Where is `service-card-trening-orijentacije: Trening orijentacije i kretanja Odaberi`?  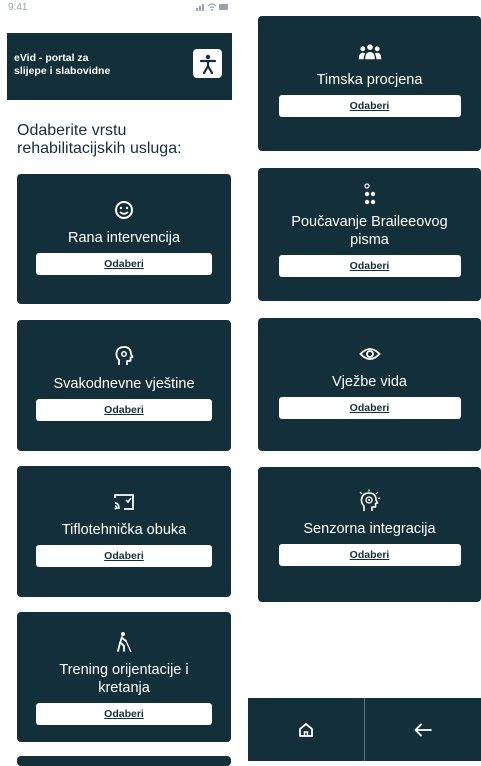 service-card-trening-orijentacije: Trening orijentacije i kretanja Odaberi is located at coordinates (124, 677).